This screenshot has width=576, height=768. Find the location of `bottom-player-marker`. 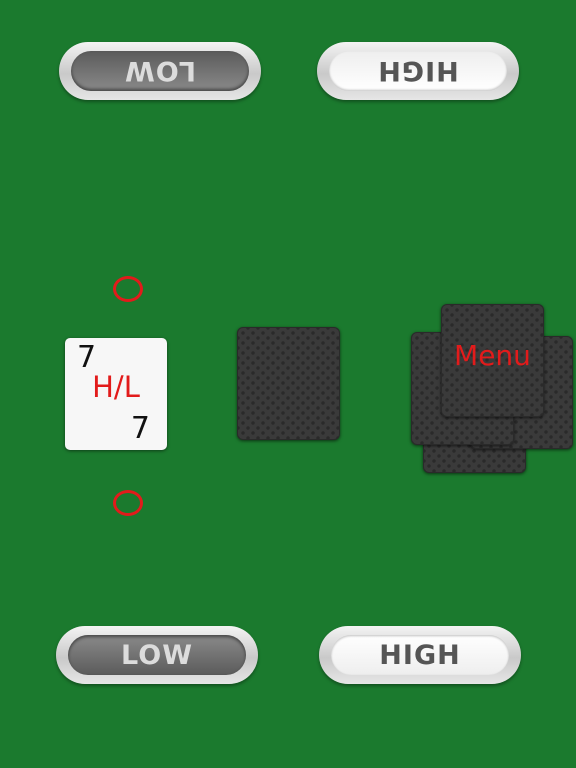

bottom-player-marker is located at coordinates (128, 503).